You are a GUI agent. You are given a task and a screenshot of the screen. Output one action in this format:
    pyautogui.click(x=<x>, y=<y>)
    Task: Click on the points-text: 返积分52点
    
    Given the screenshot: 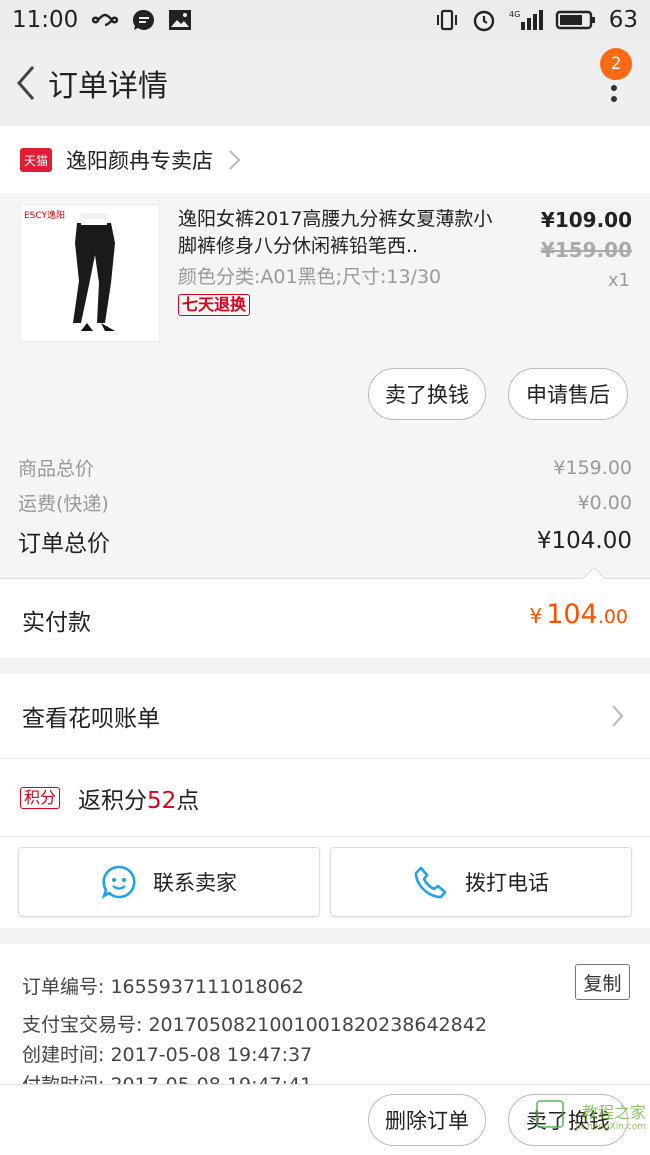 What is the action you would take?
    pyautogui.click(x=138, y=798)
    